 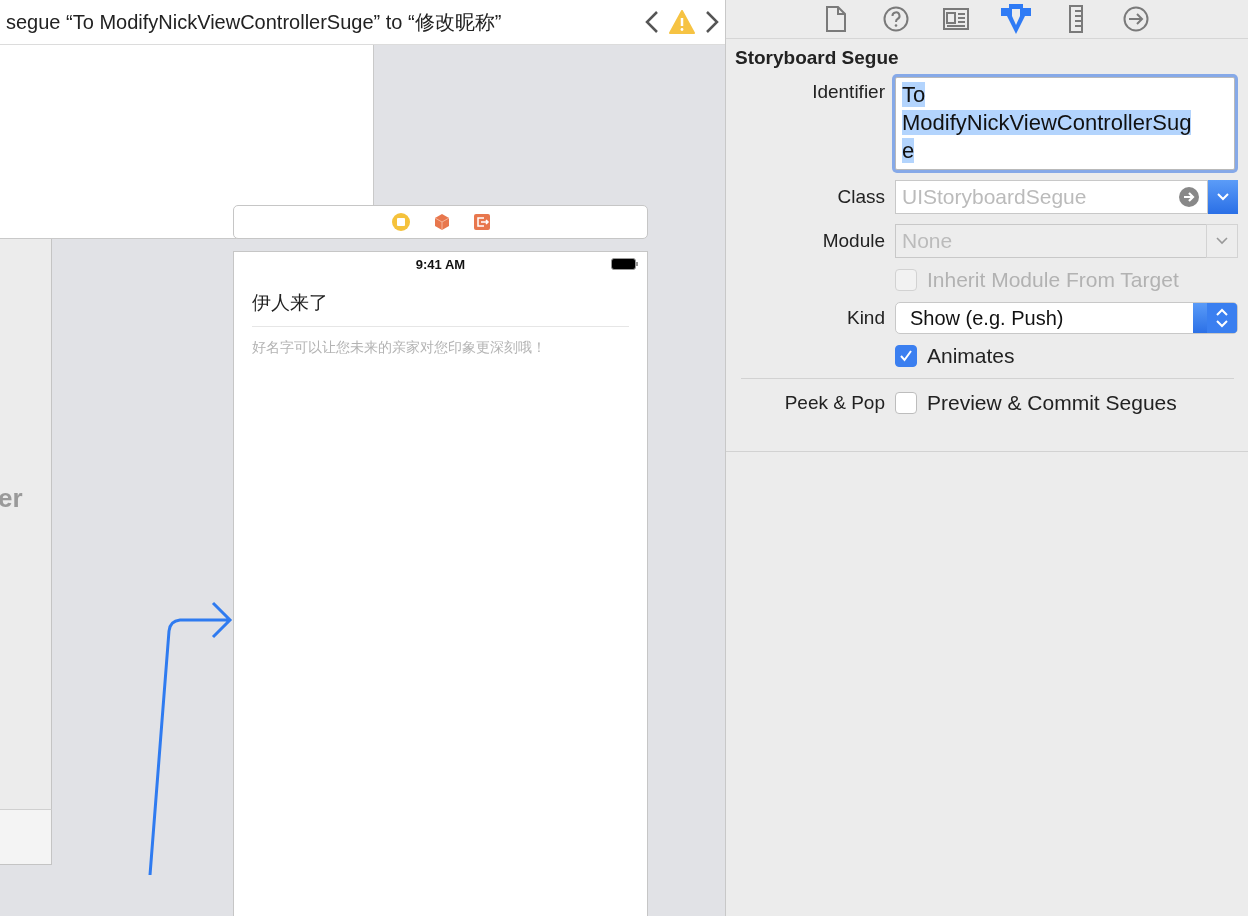 What do you see at coordinates (26, 837) in the screenshot?
I see `toolbar` at bounding box center [26, 837].